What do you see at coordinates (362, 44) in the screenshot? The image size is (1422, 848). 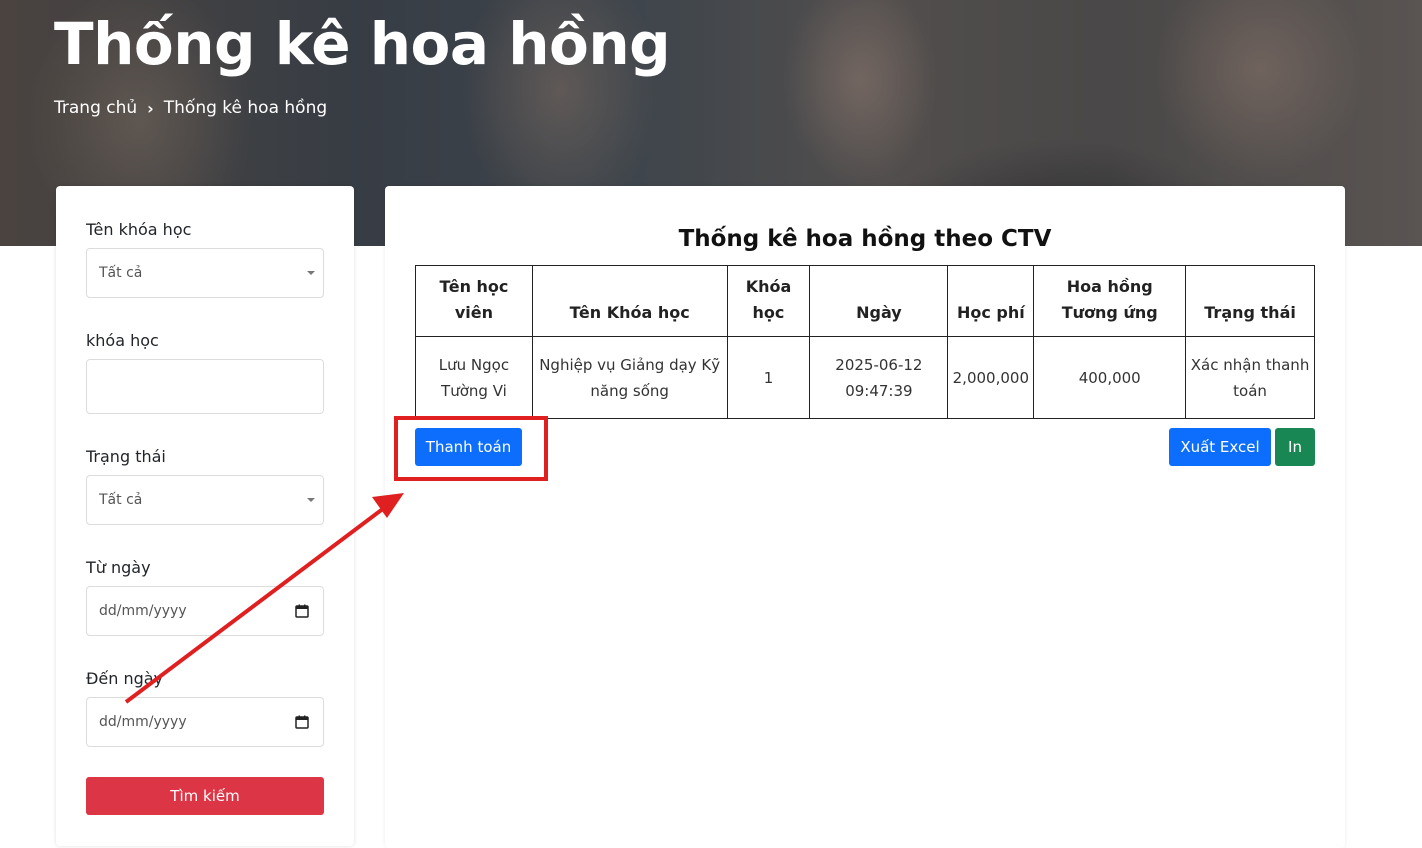 I see `page-title: Thống kê hoa hồng` at bounding box center [362, 44].